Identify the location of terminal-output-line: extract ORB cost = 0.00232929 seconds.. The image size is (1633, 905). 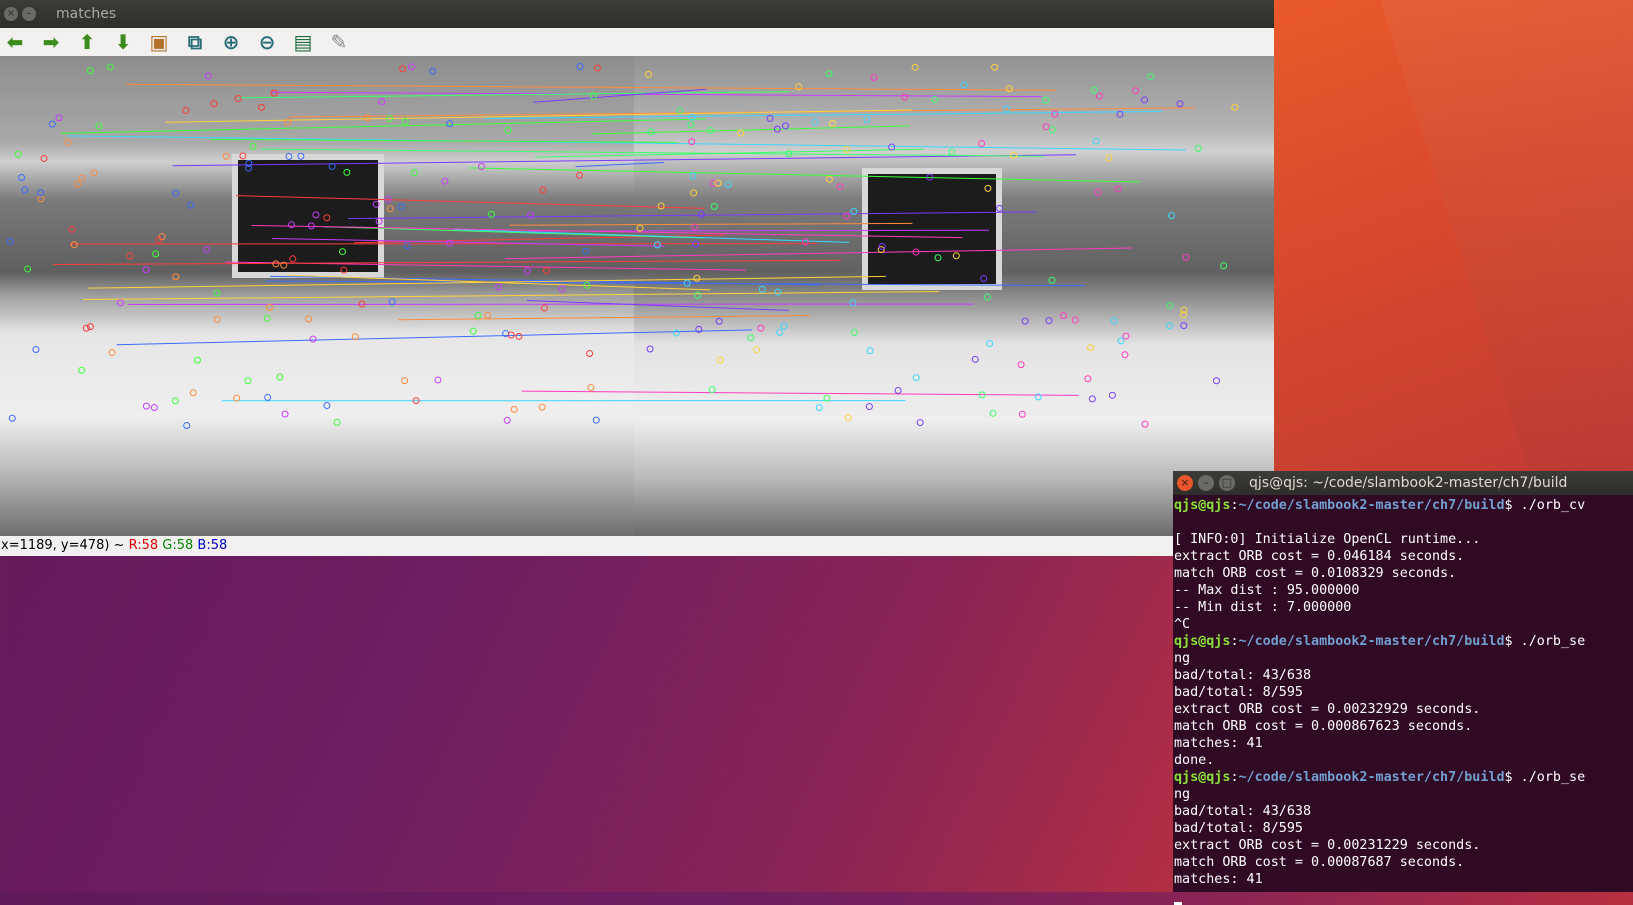
(1403, 709).